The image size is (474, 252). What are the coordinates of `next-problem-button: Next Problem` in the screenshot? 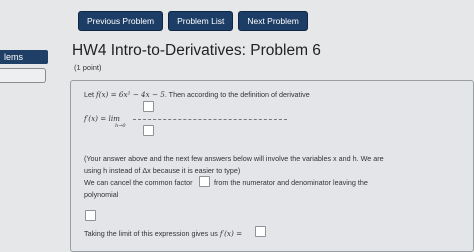 It's located at (273, 21).